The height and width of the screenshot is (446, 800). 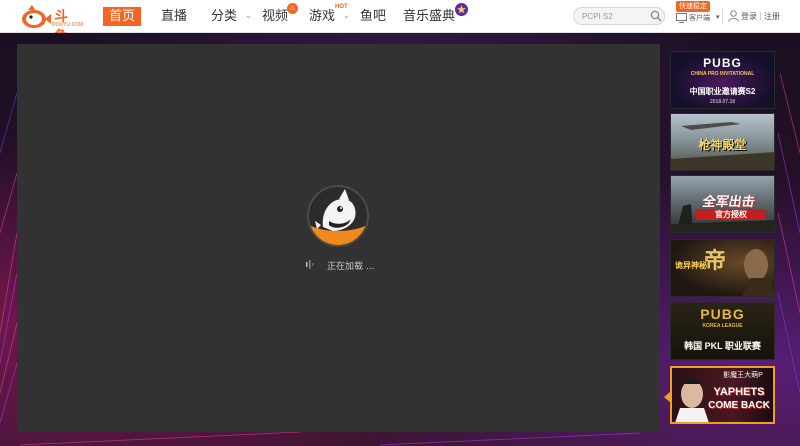 What do you see at coordinates (733, 16) in the screenshot?
I see `user-icon` at bounding box center [733, 16].